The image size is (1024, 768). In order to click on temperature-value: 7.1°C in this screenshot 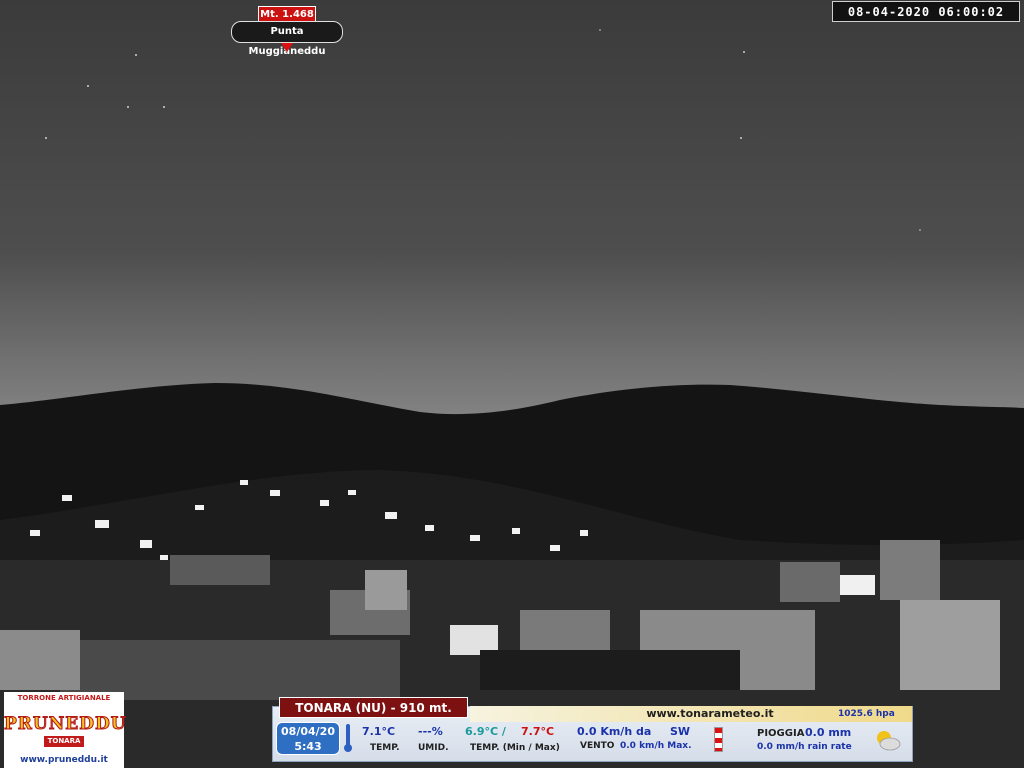, I will do `click(379, 731)`.